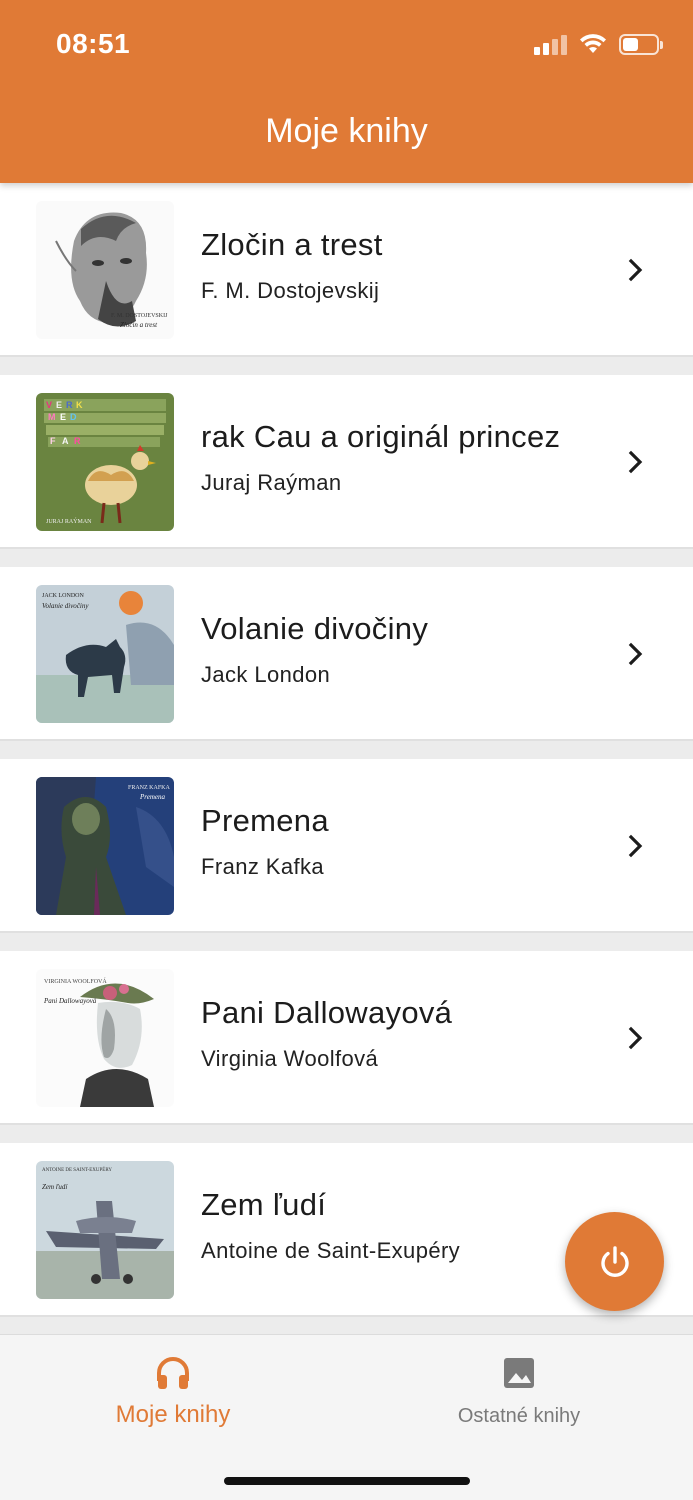 The height and width of the screenshot is (1500, 693). What do you see at coordinates (65, 441) in the screenshot?
I see `svg-text: A` at bounding box center [65, 441].